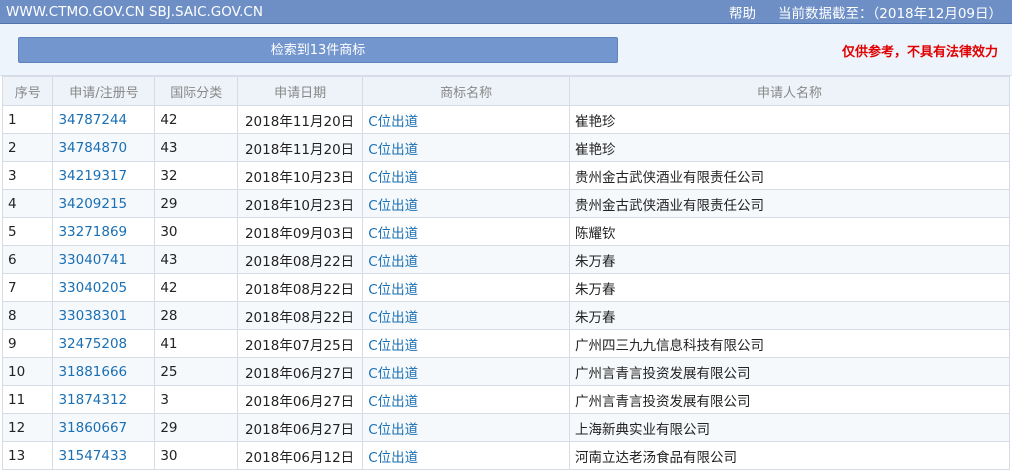  Describe the element at coordinates (196, 399) in the screenshot. I see `class-number: 3` at that location.